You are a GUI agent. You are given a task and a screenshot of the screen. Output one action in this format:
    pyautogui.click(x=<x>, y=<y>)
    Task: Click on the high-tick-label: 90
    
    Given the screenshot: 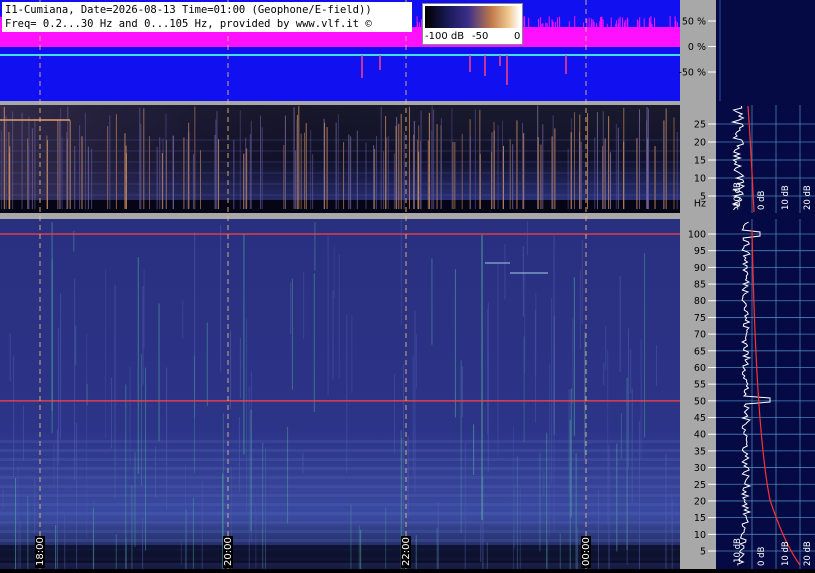 What is the action you would take?
    pyautogui.click(x=700, y=268)
    